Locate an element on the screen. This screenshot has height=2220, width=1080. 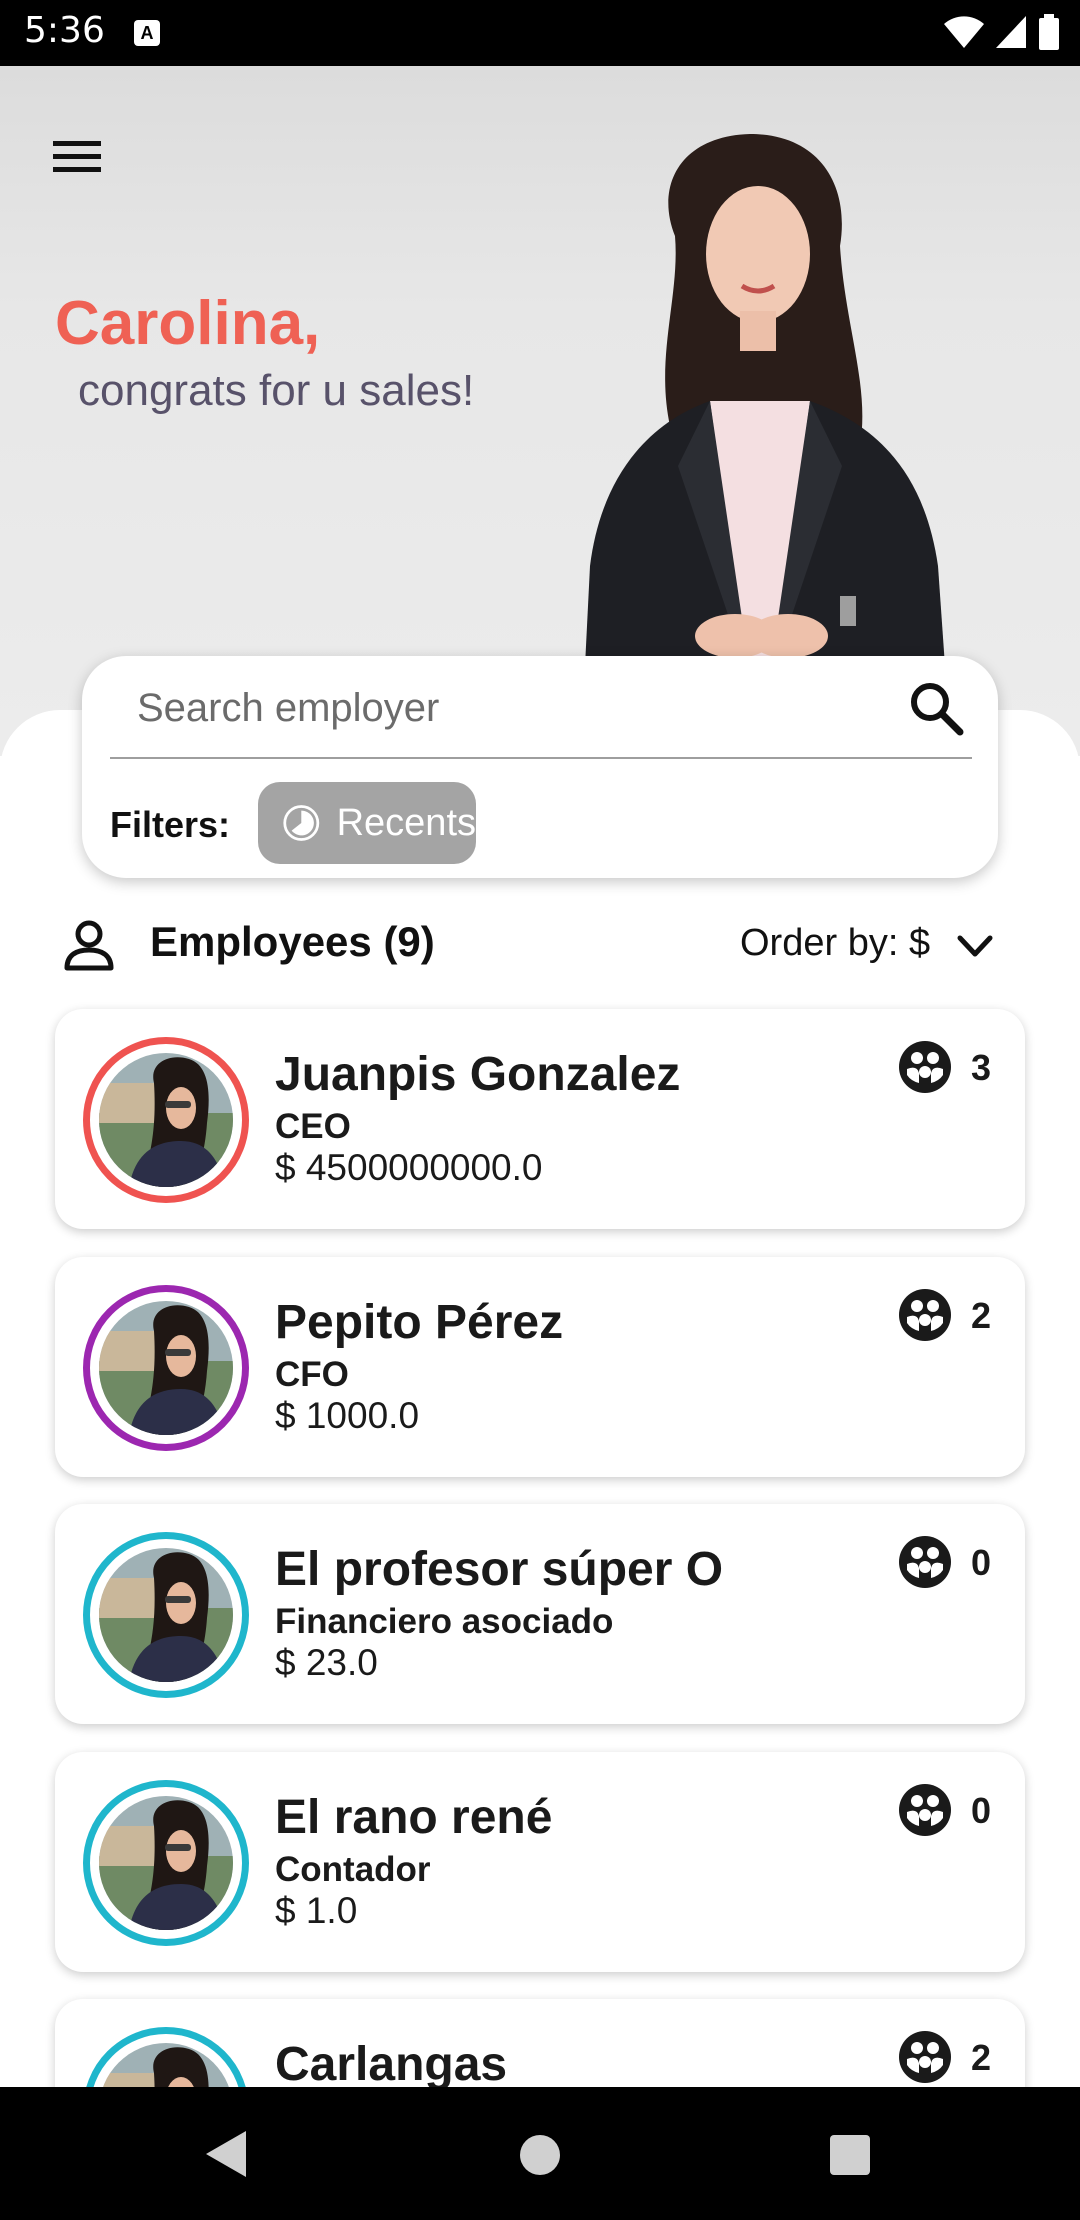
search-underline is located at coordinates (541, 758).